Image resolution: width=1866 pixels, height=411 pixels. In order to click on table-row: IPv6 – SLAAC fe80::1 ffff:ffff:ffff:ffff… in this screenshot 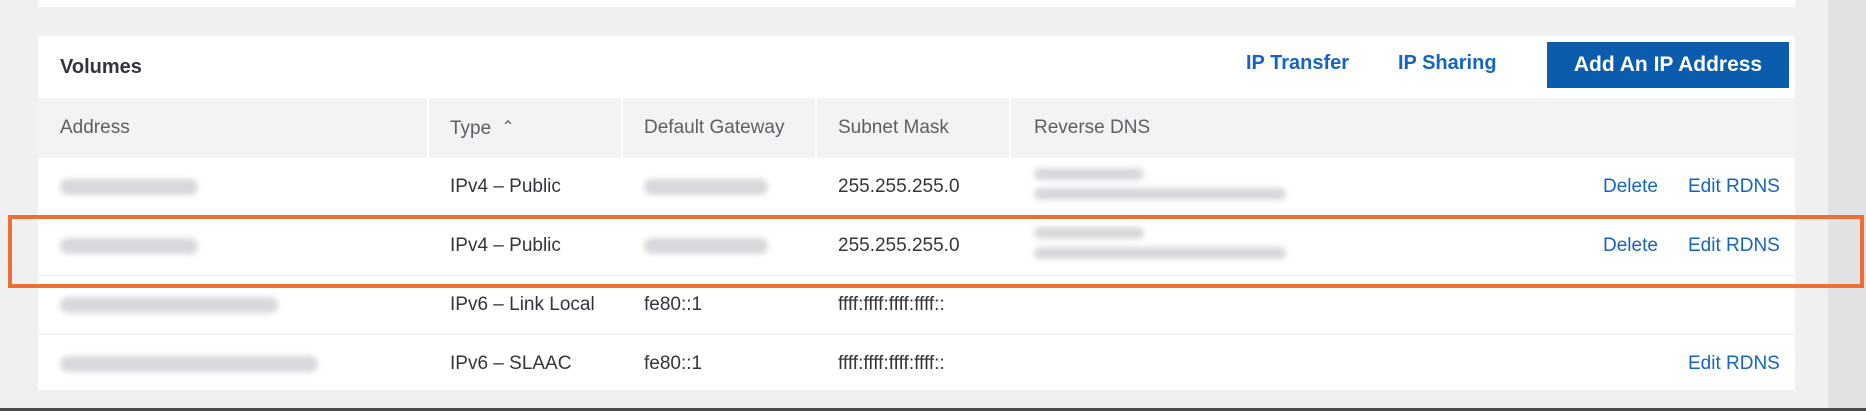, I will do `click(916, 364)`.